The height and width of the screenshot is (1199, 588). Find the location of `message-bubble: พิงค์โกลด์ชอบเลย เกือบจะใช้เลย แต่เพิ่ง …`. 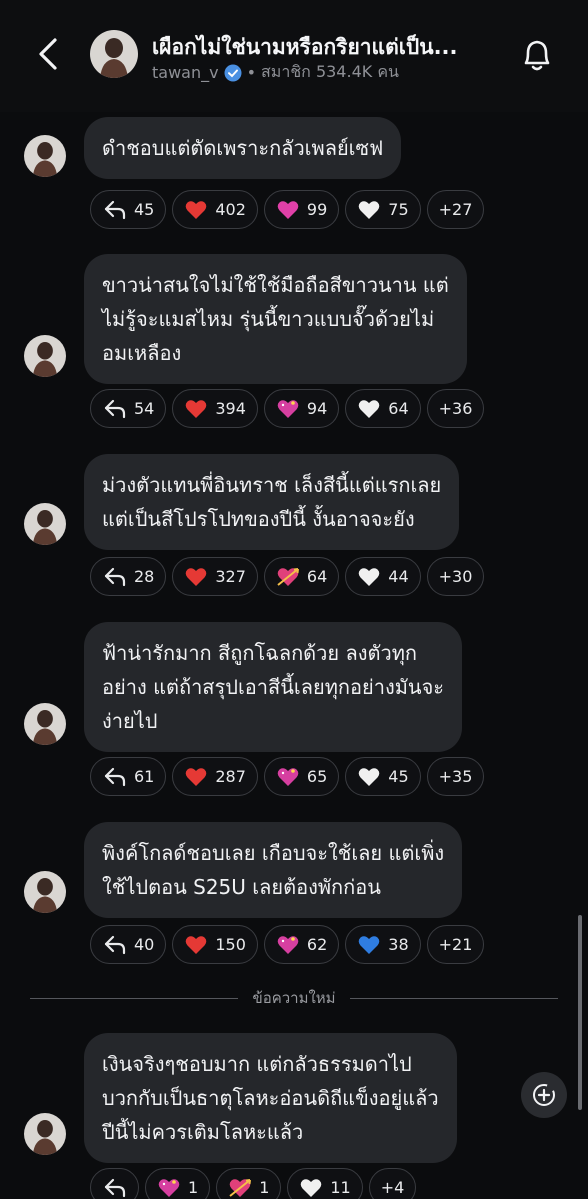

message-bubble: พิงค์โกลด์ชอบเลย เกือบจะใช้เลย แต่เพิ่ง … is located at coordinates (273, 870).